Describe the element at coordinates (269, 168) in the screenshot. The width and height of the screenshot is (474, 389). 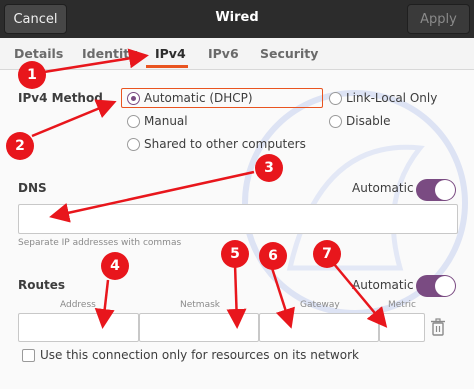
I see `annotation-badge-3: 3` at that location.